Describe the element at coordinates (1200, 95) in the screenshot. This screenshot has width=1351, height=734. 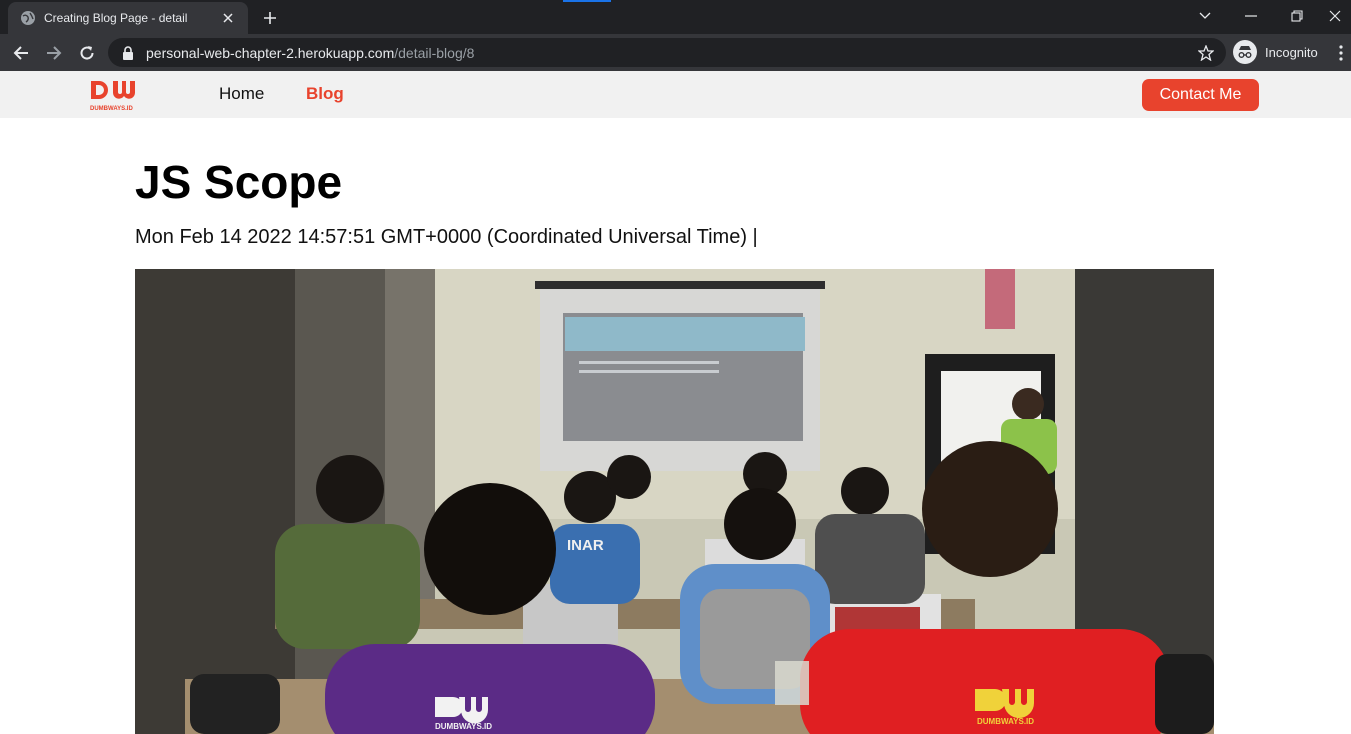
I see `contact-me-button: Contact Me` at that location.